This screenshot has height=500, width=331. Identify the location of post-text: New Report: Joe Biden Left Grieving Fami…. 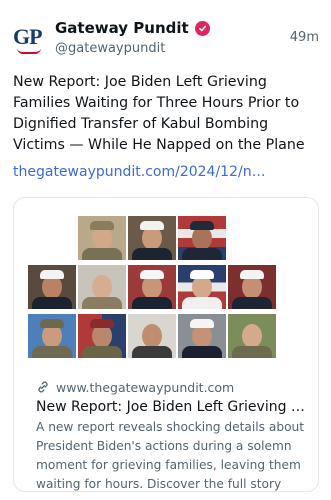
(159, 113).